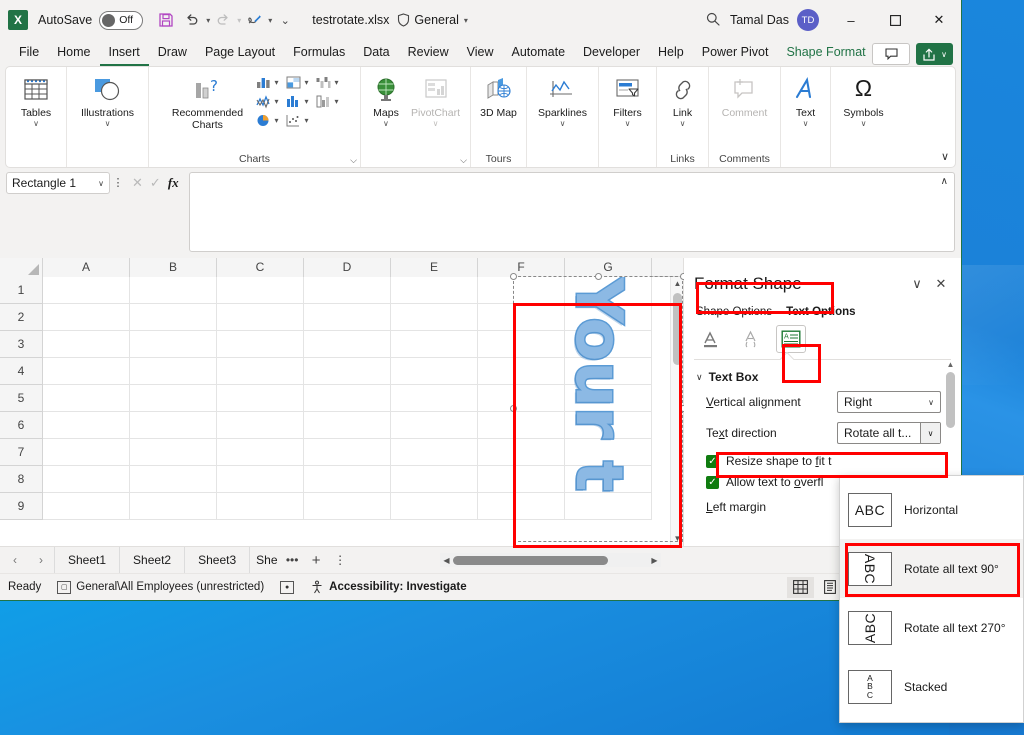 This screenshot has height=735, width=1024. Describe the element at coordinates (934, 54) in the screenshot. I see `share-button: ∨` at that location.